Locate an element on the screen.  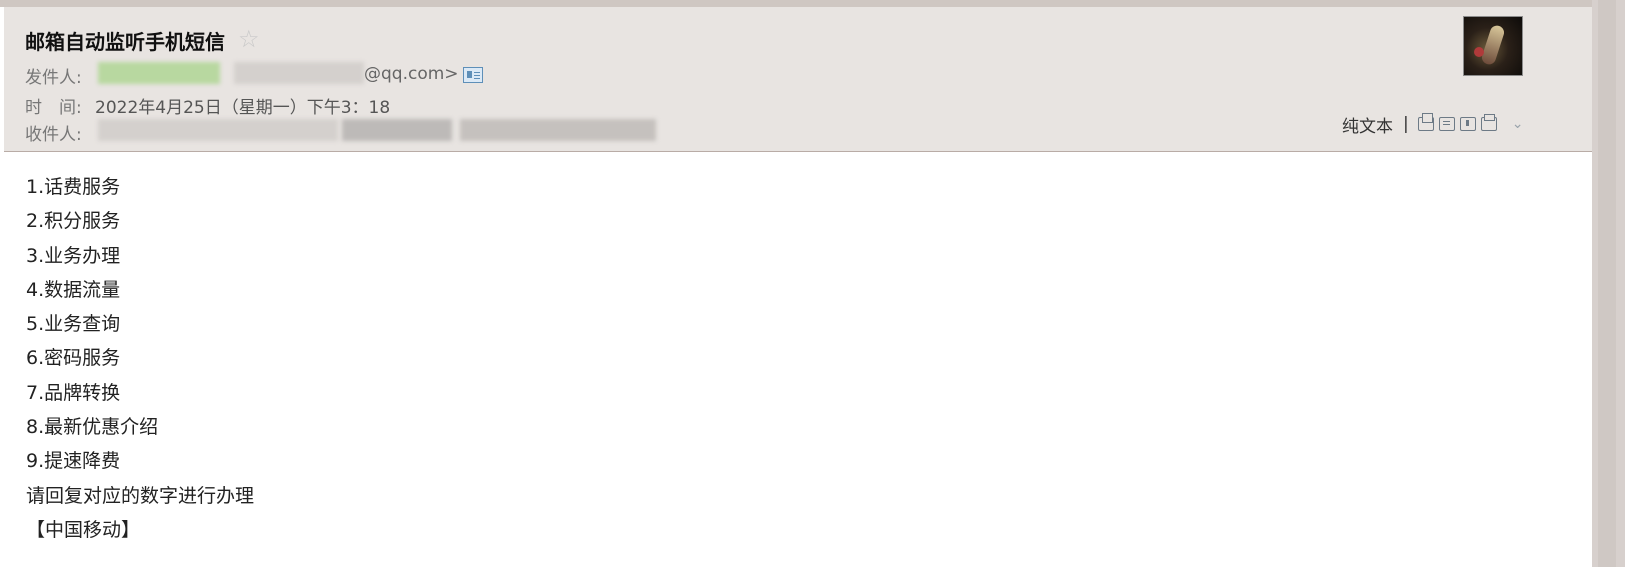
new-window-icon is located at coordinates (1425, 122).